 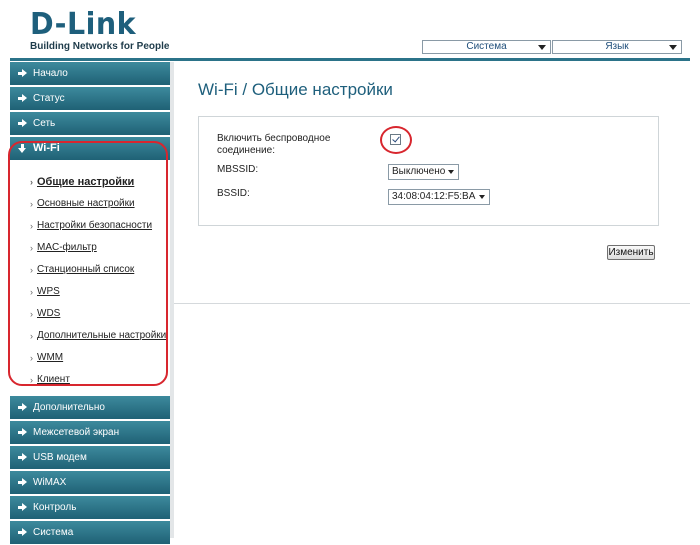 I want to click on sidebar-item-label: USB модем, so click(x=60, y=457).